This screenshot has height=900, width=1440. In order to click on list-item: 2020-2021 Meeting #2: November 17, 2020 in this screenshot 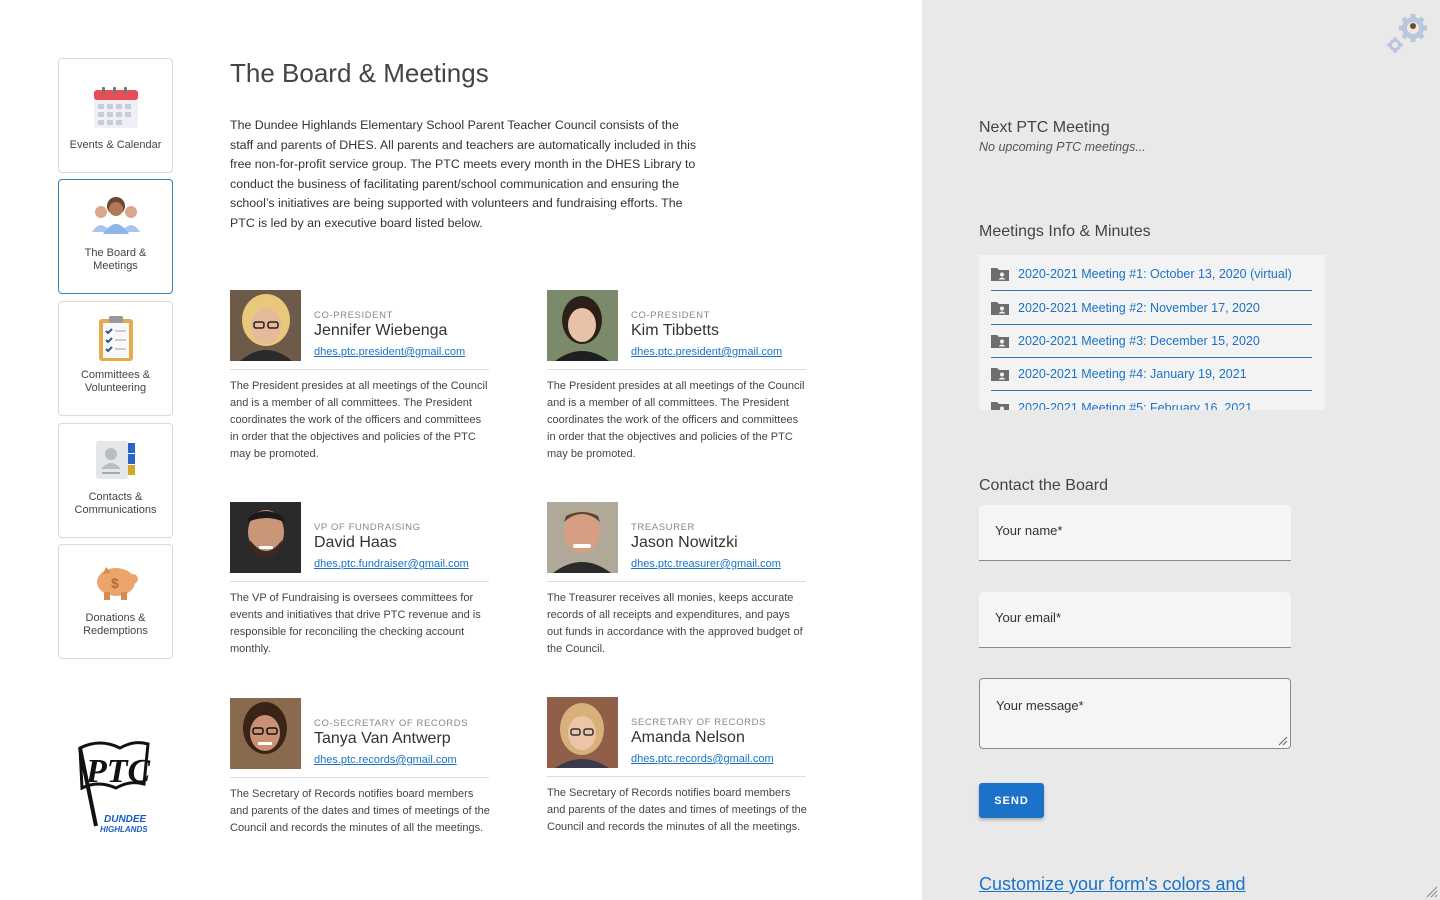, I will do `click(1151, 308)`.